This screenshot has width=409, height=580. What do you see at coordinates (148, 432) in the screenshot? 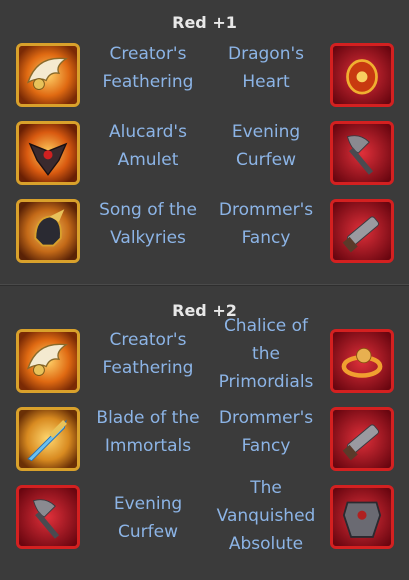
I see `item-name-left: Blade of the Immortals` at bounding box center [148, 432].